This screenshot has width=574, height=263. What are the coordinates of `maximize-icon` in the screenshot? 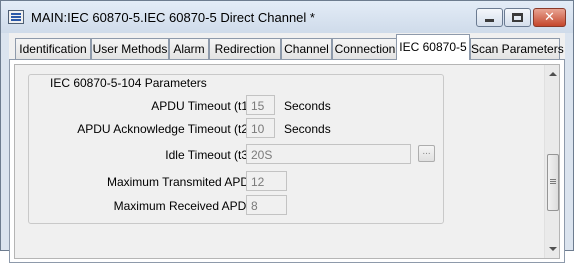 It's located at (517, 17).